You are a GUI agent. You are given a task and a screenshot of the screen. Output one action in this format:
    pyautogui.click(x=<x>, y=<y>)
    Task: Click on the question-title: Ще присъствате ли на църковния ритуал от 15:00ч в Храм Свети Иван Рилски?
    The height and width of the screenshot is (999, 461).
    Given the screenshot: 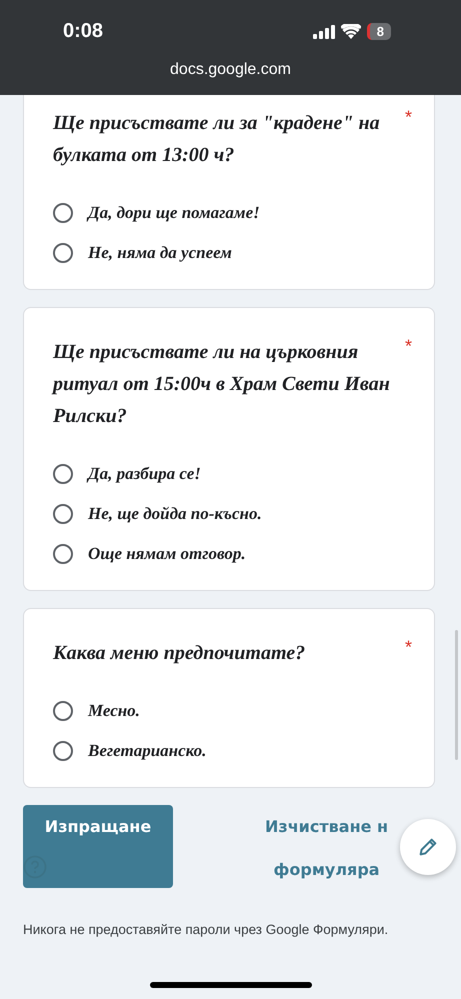 What is the action you would take?
    pyautogui.click(x=222, y=384)
    